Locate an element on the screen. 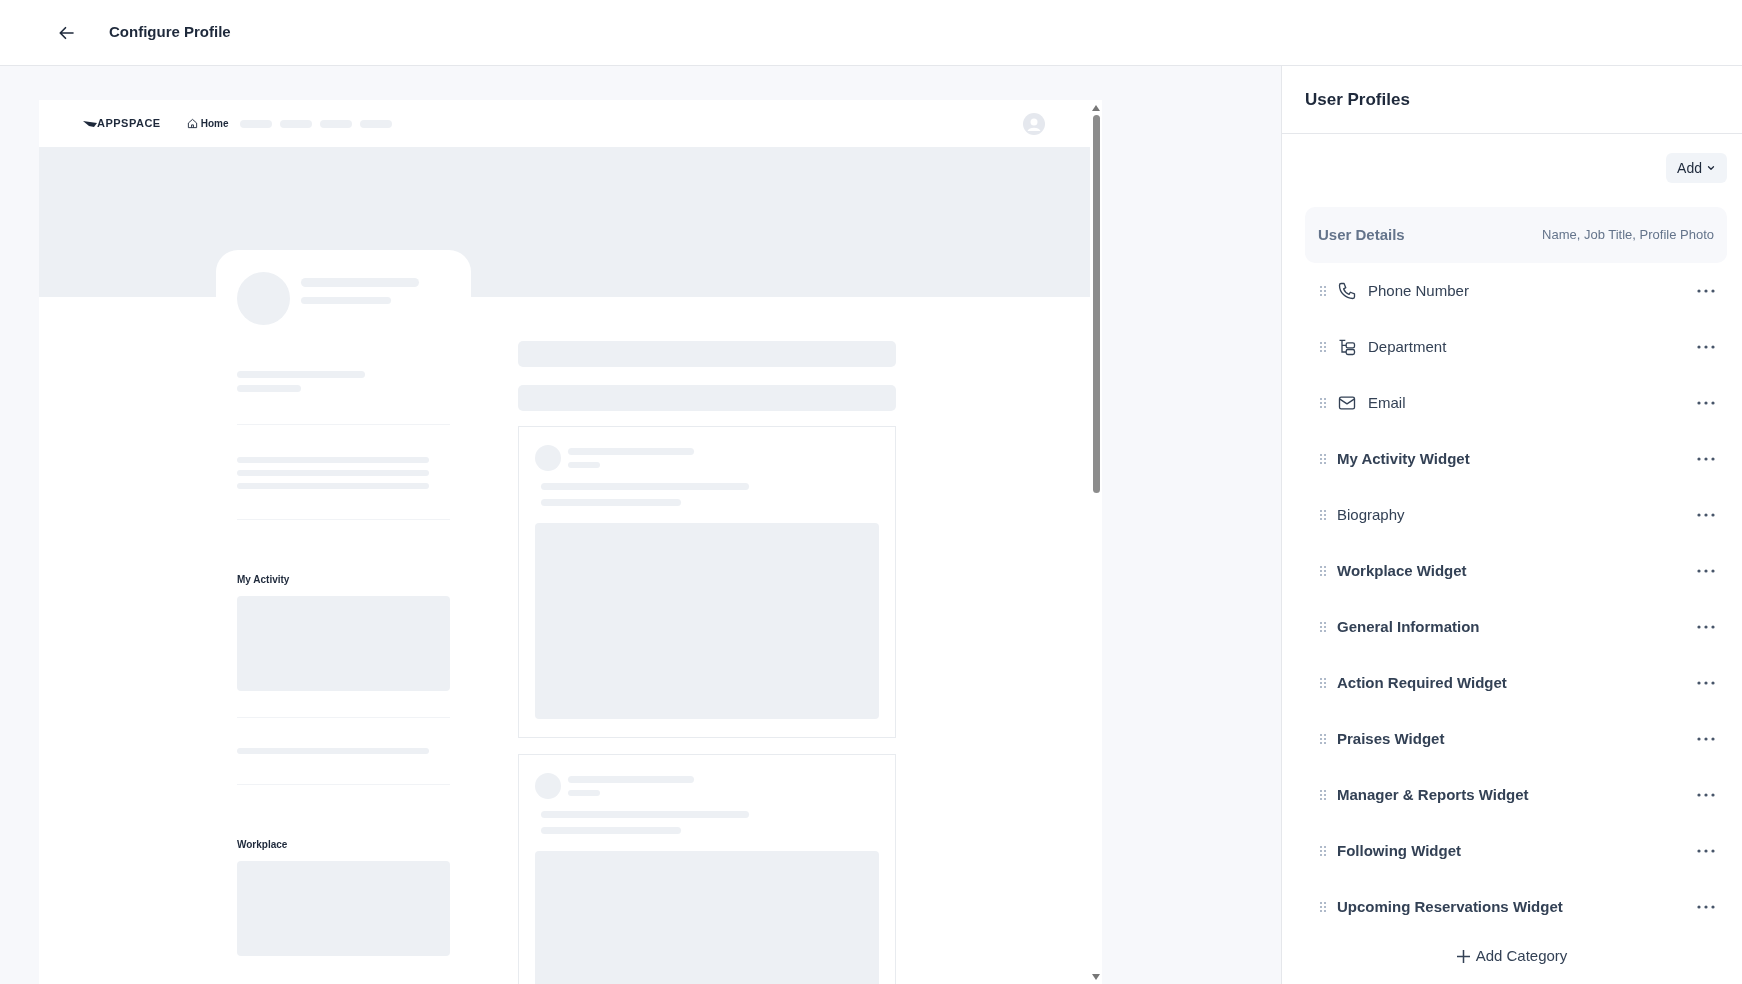 The image size is (1742, 984). profile-item: Manager & Reports Widget is located at coordinates (1516, 795).